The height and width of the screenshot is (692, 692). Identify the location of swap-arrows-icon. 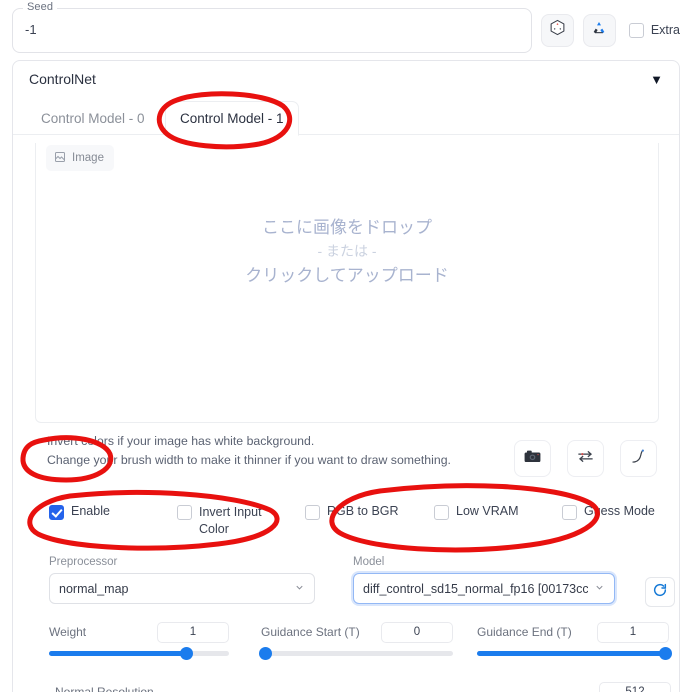
(585, 459).